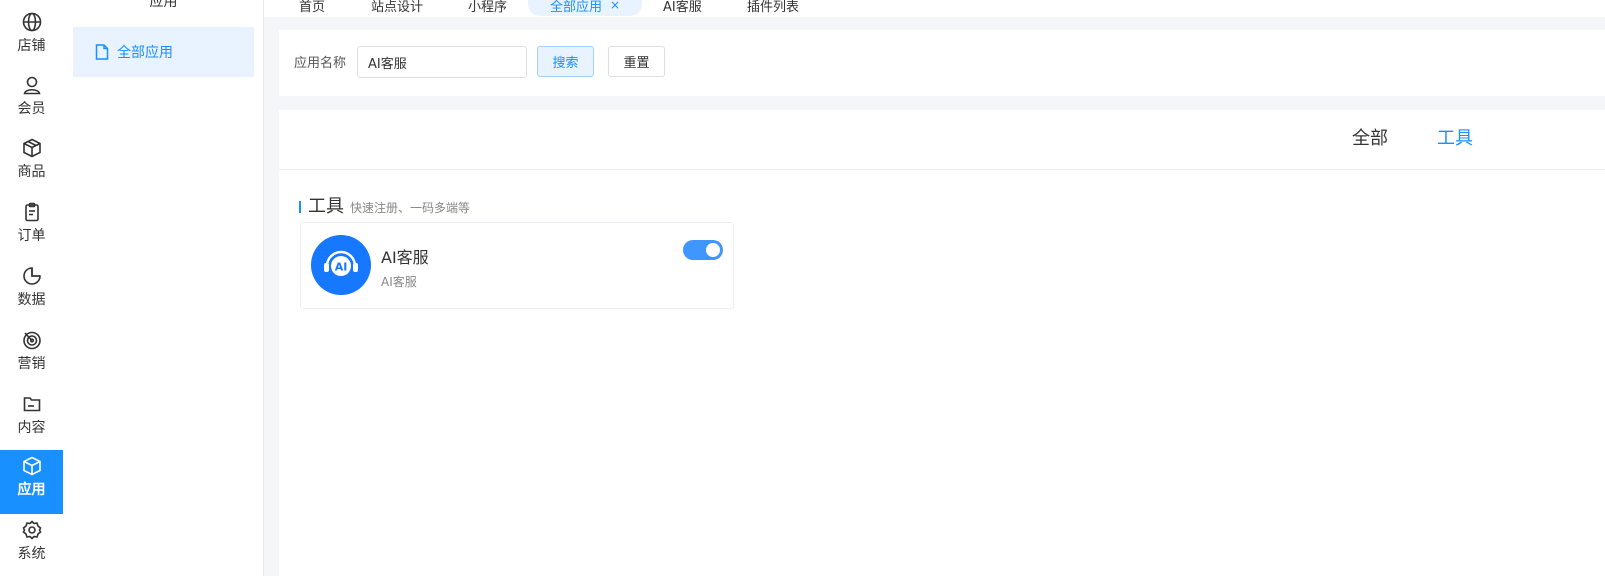 Image resolution: width=1605 pixels, height=576 pixels. I want to click on rail-item-members: 会员, so click(31, 101).